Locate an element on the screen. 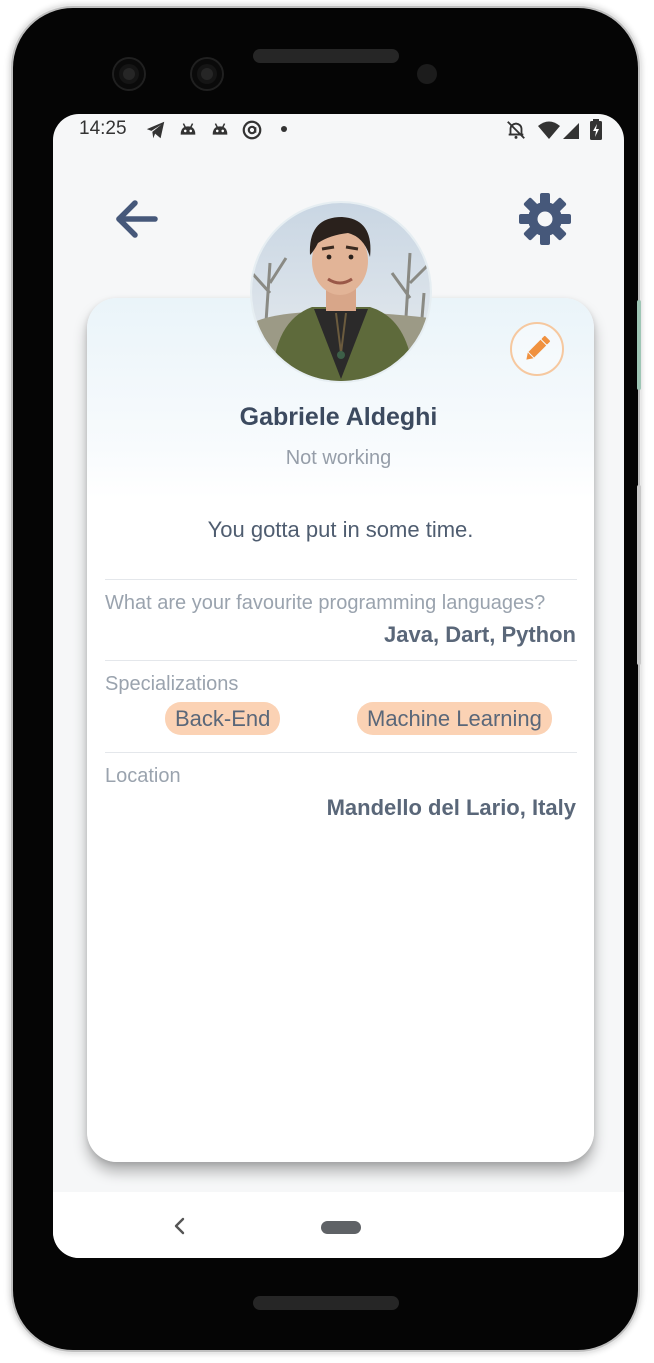 This screenshot has width=654, height=1363. settings-button is located at coordinates (545, 219).